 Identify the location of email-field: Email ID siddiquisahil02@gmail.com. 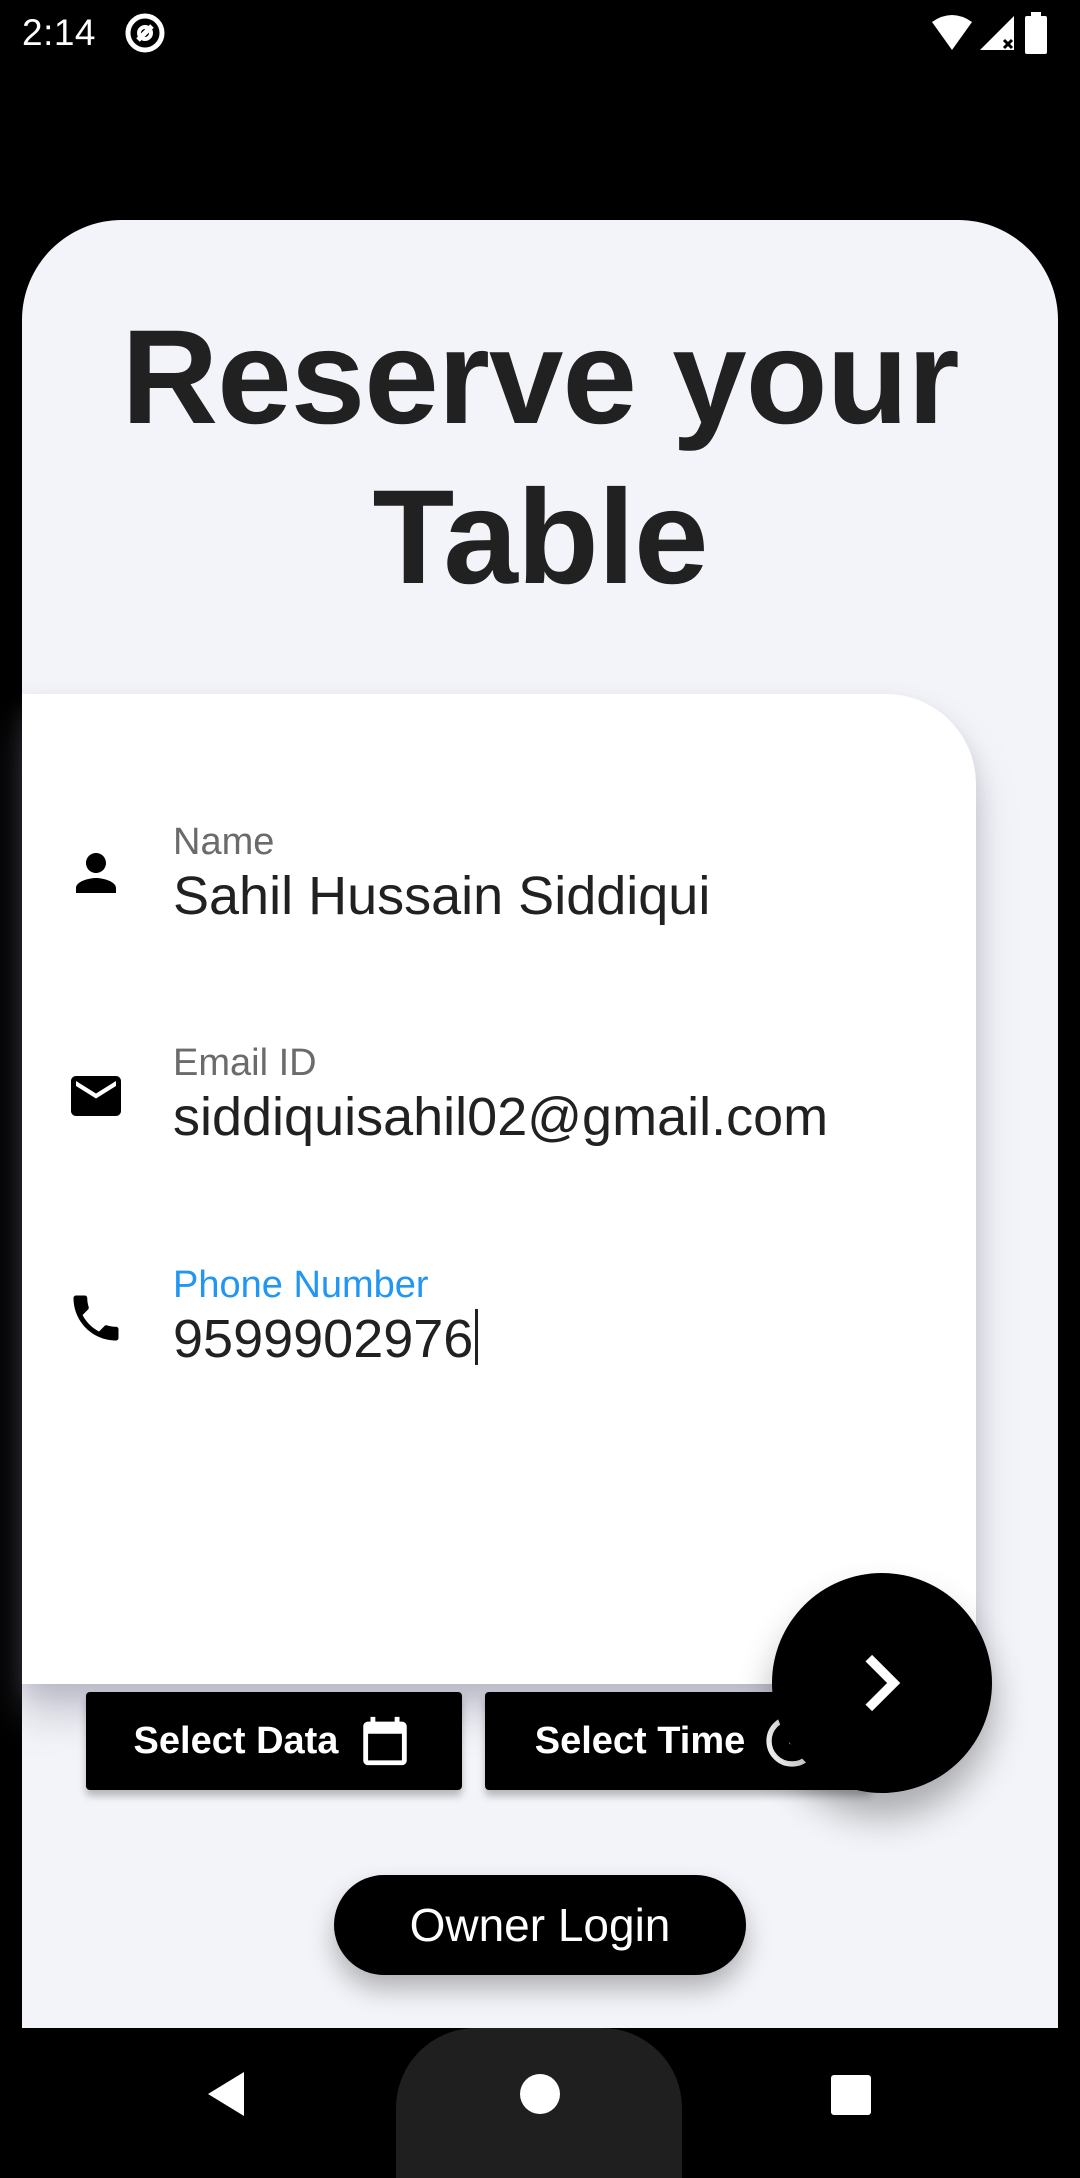
(499, 1117).